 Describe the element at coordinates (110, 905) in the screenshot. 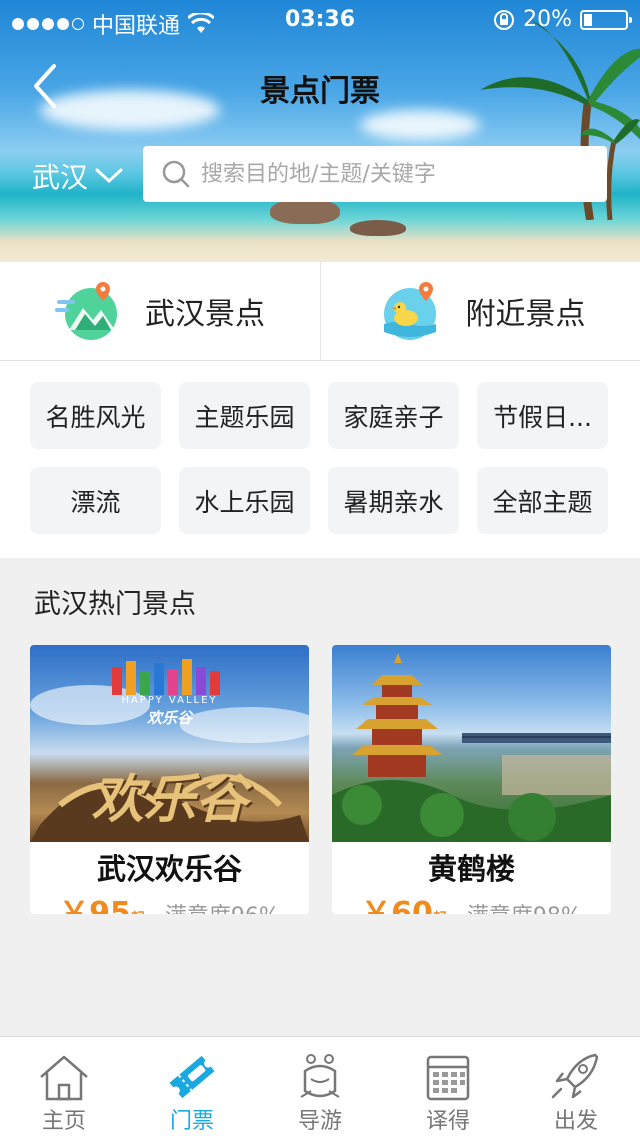

I see `price-value: 95` at that location.